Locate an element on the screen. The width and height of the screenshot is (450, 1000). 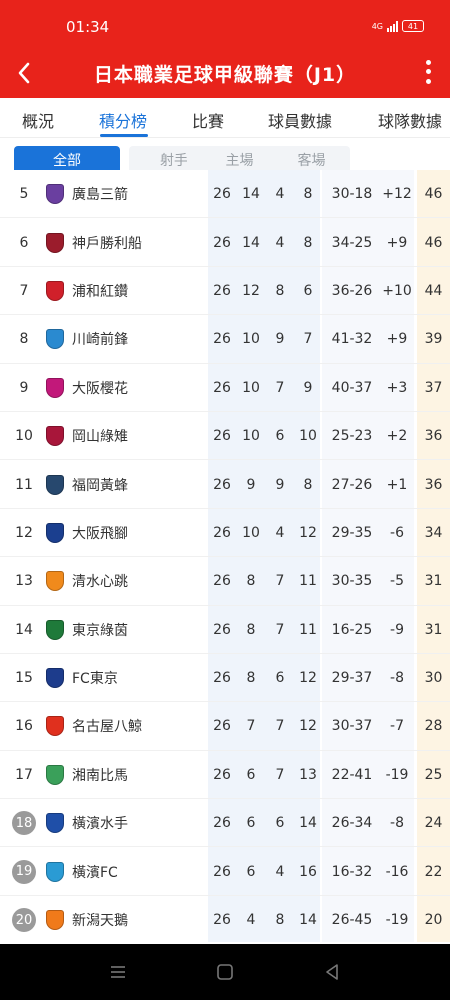
rank-cell: 18 is located at coordinates (24, 823).